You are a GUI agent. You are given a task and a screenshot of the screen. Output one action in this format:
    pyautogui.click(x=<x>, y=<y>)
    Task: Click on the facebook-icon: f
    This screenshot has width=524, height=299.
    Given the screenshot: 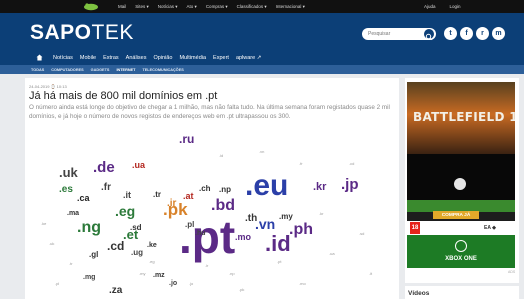 What is the action you would take?
    pyautogui.click(x=466, y=33)
    